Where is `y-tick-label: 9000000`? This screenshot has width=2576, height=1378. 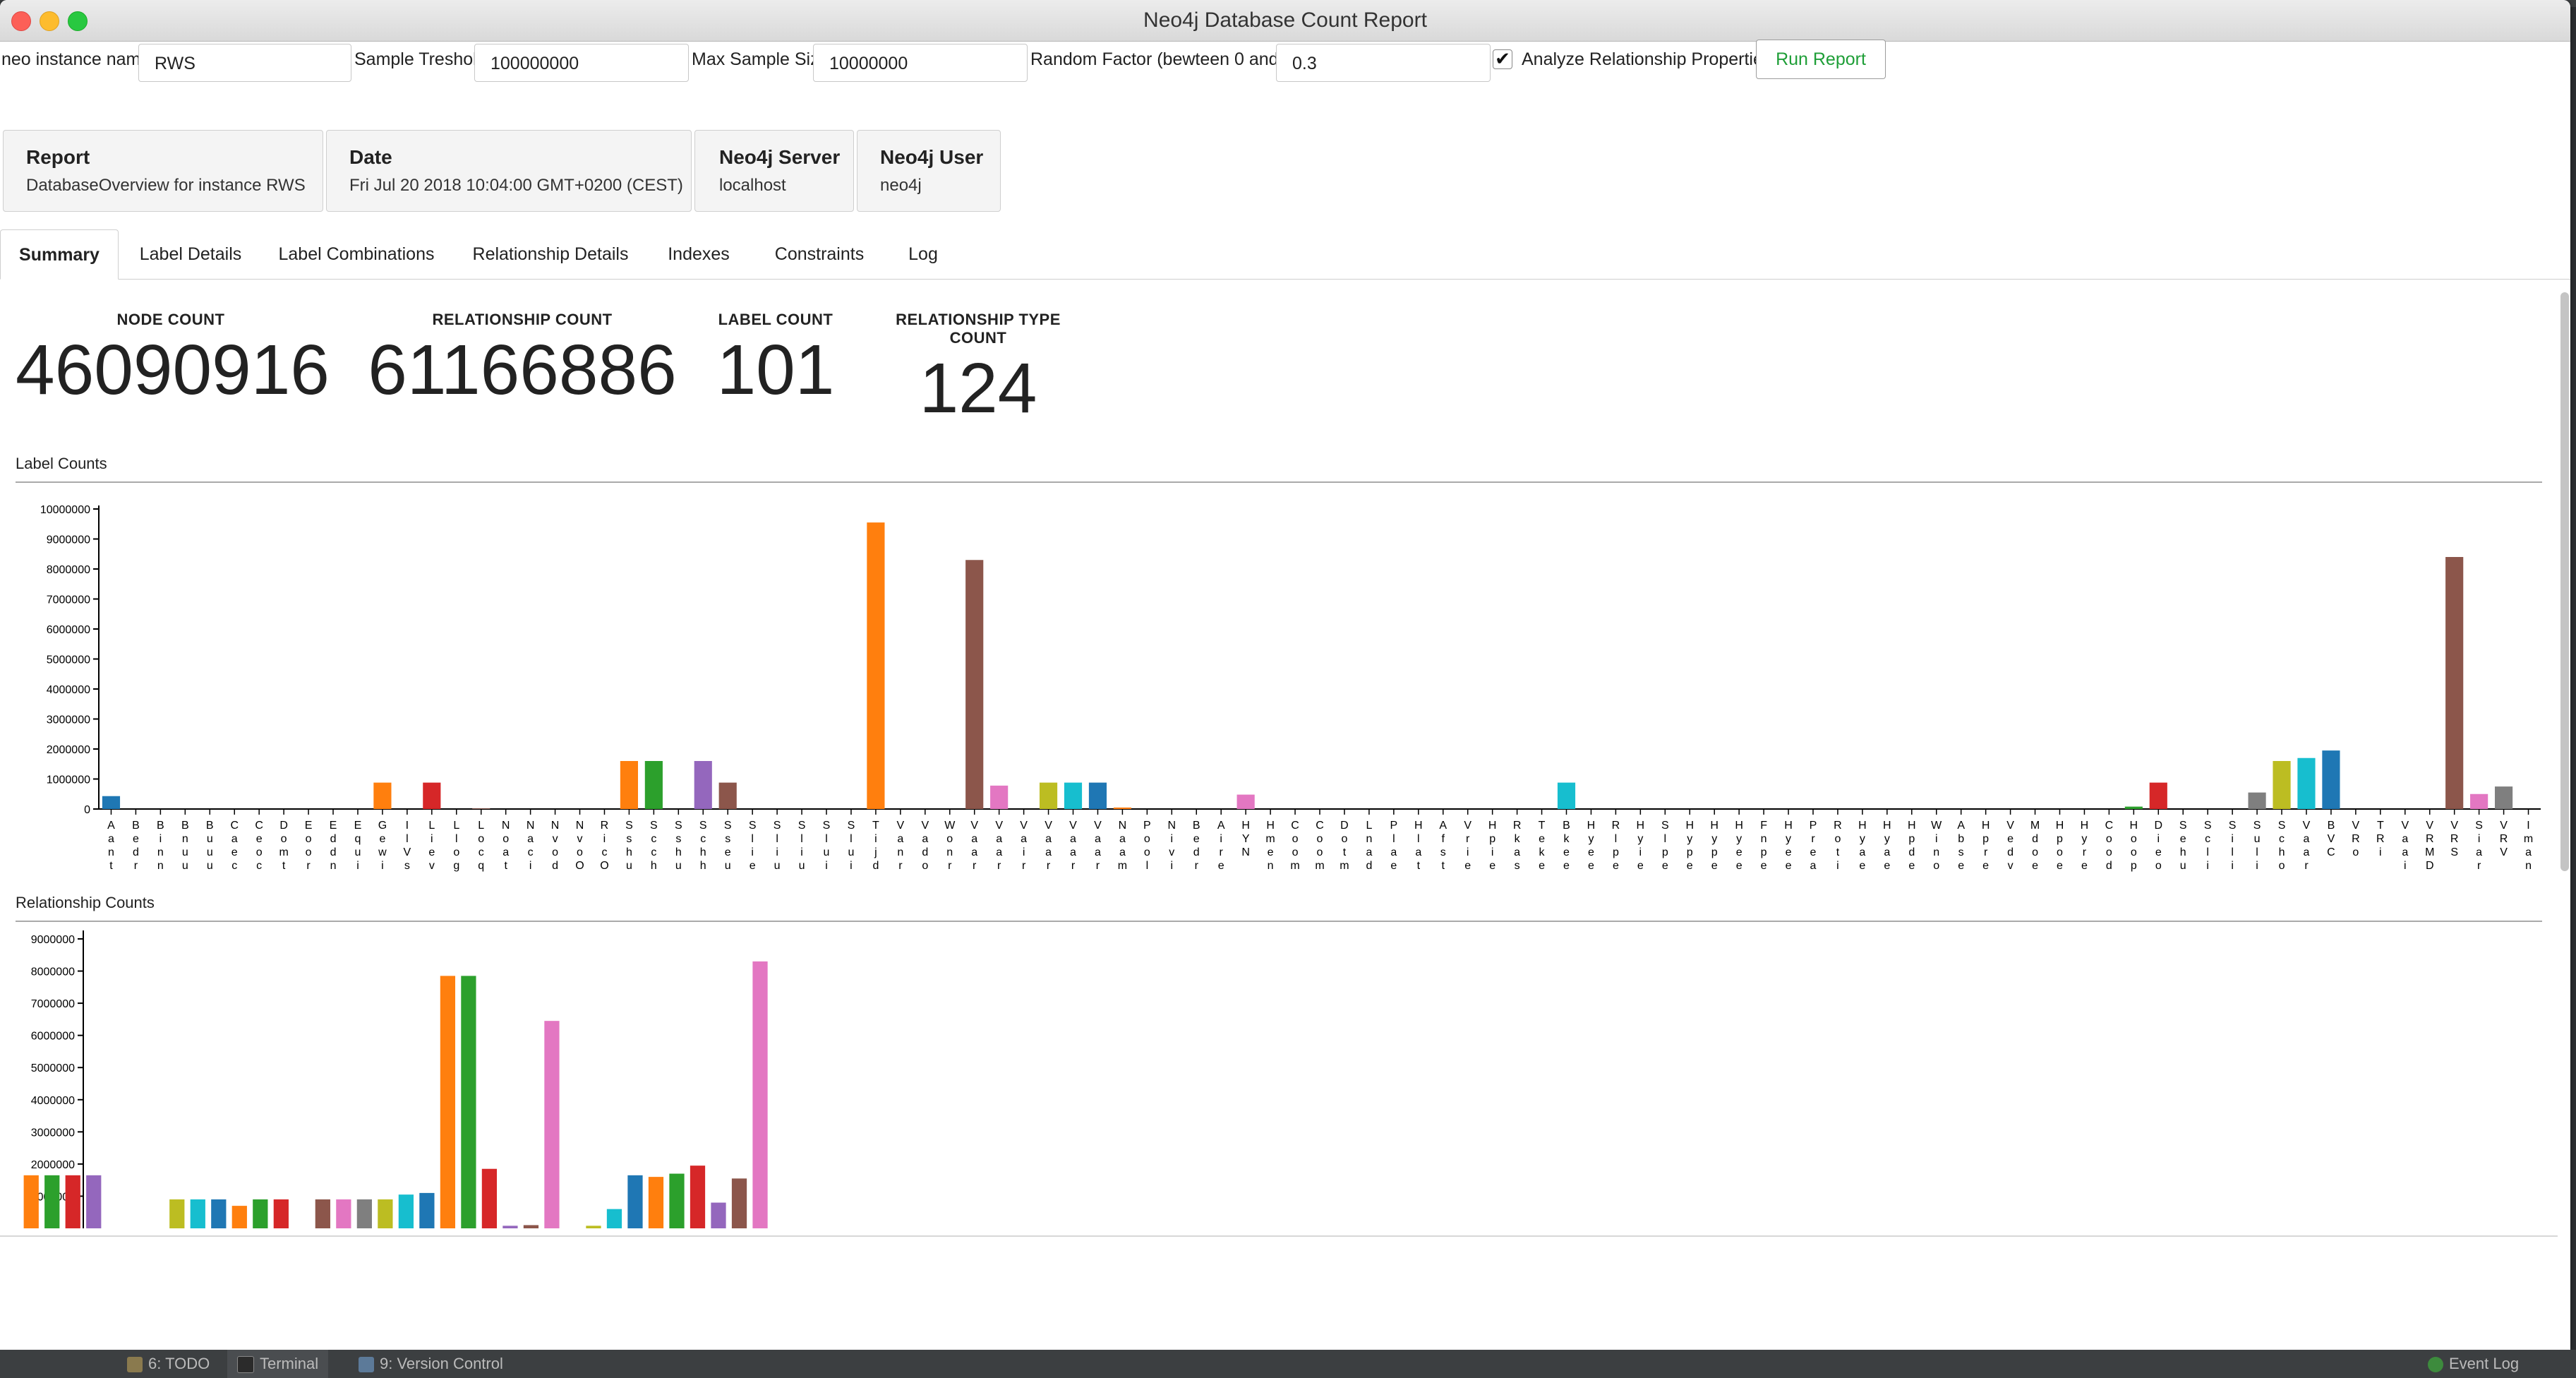
y-tick-label: 9000000 is located at coordinates (53, 940).